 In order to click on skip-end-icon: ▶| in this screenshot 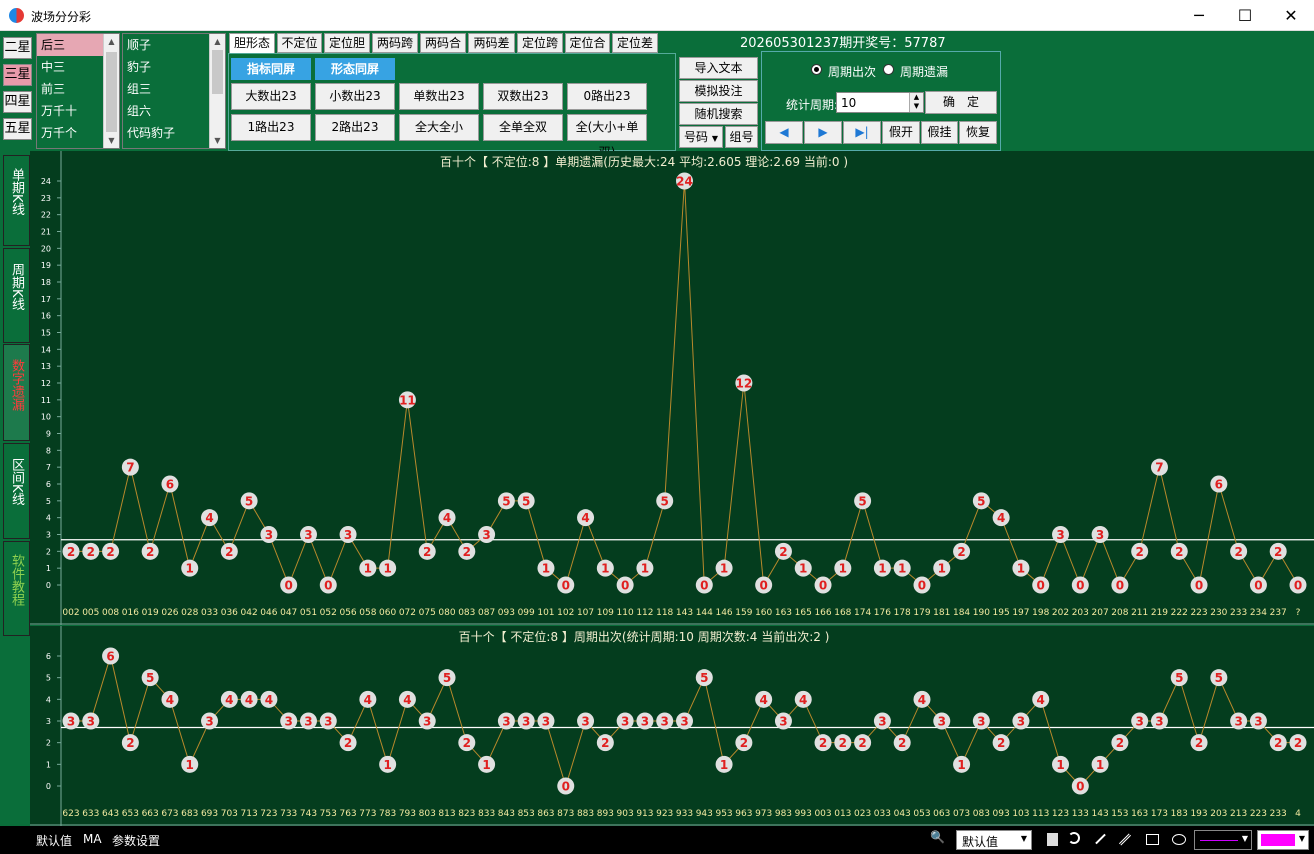, I will do `click(862, 132)`.